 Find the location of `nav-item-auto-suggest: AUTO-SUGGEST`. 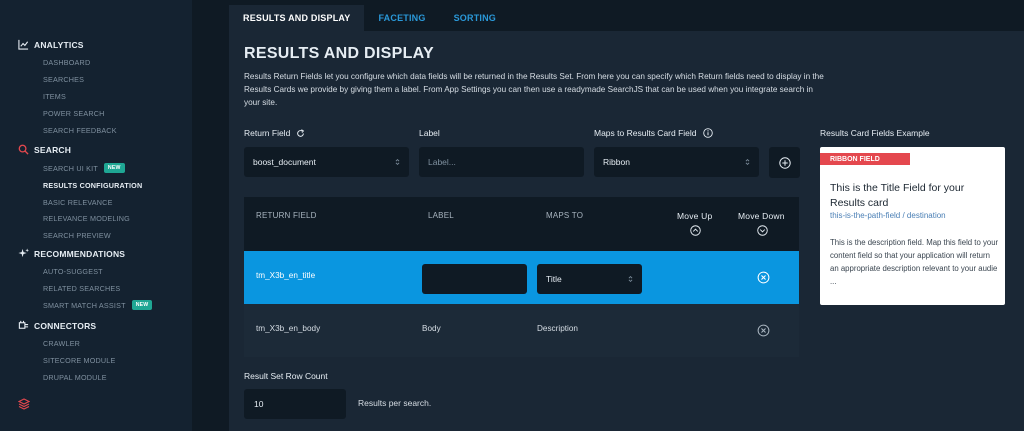

nav-item-auto-suggest: AUTO-SUGGEST is located at coordinates (73, 271).